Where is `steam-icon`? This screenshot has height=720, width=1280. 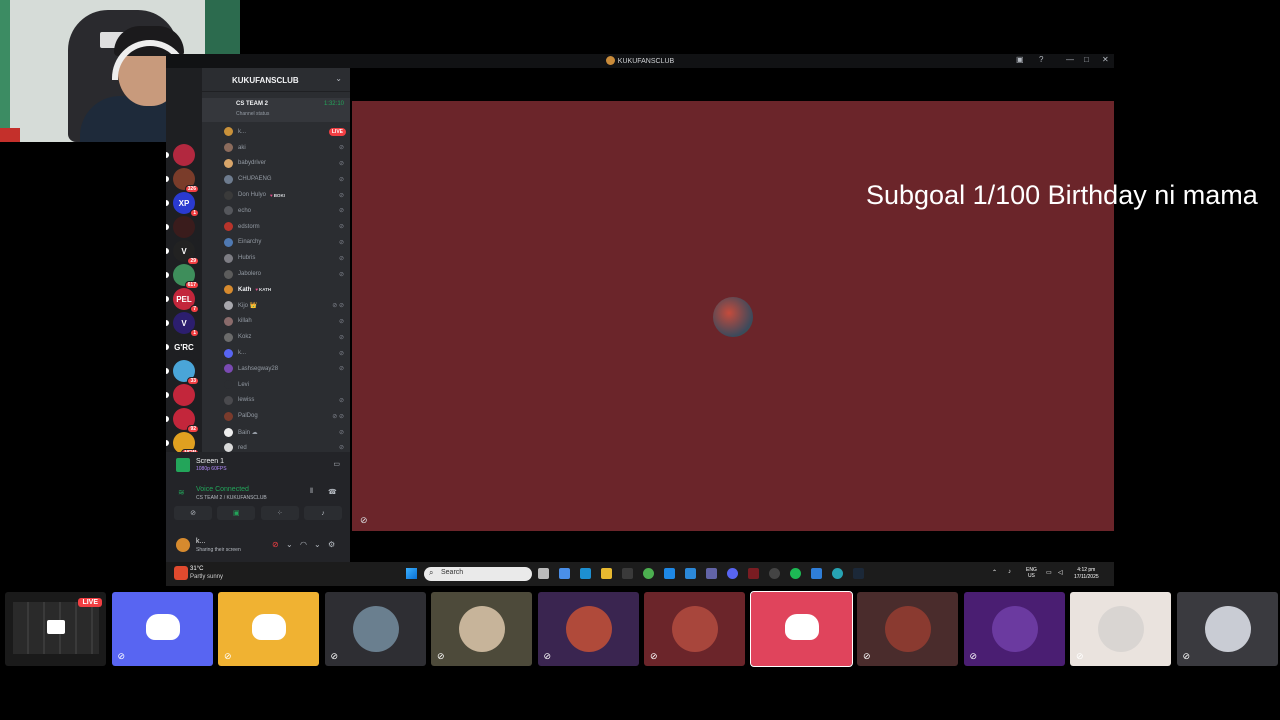
steam-icon is located at coordinates (858, 573).